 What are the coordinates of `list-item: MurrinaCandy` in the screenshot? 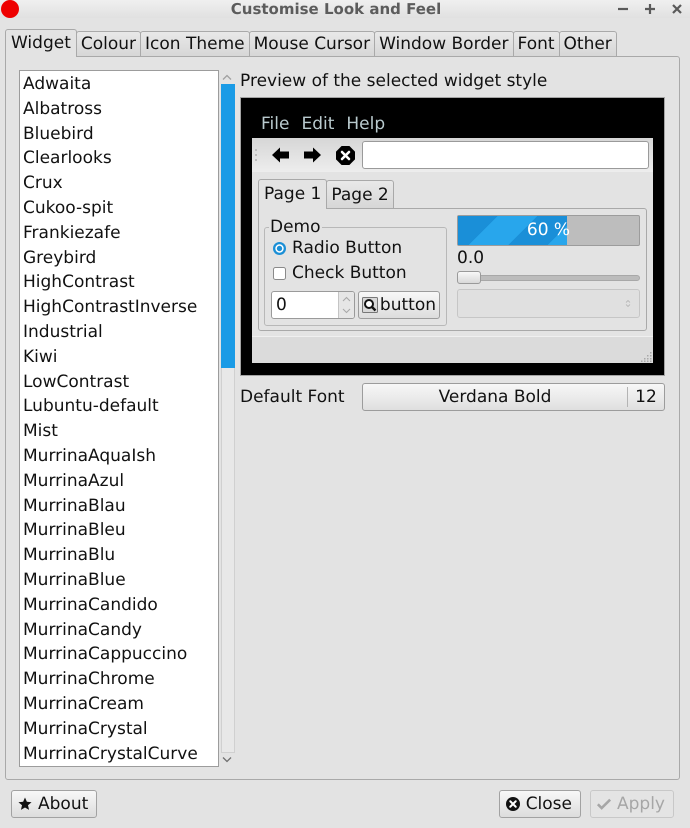 It's located at (119, 630).